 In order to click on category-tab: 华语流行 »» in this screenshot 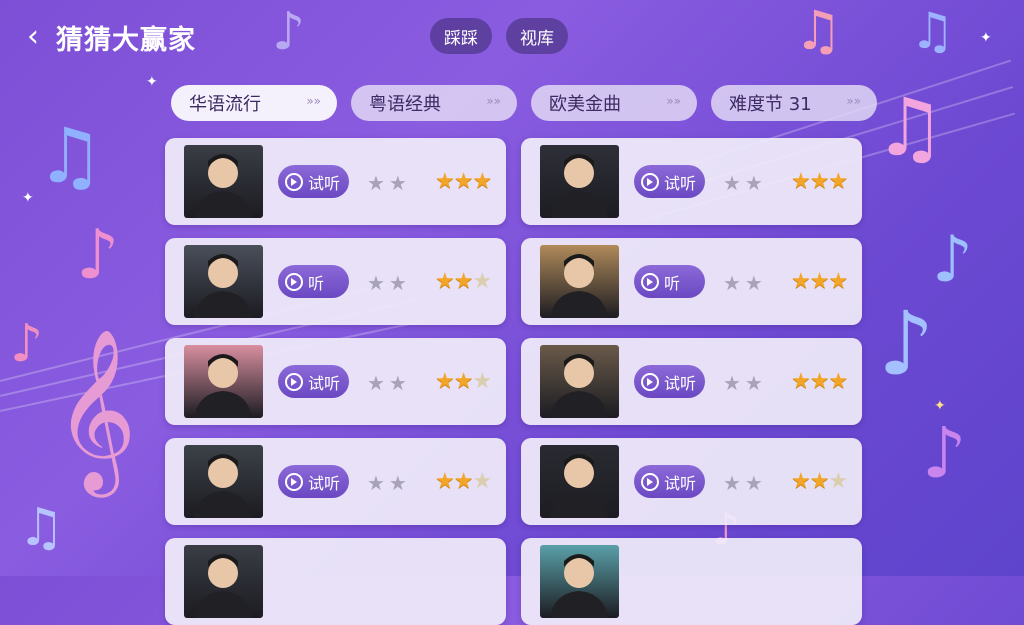, I will do `click(254, 103)`.